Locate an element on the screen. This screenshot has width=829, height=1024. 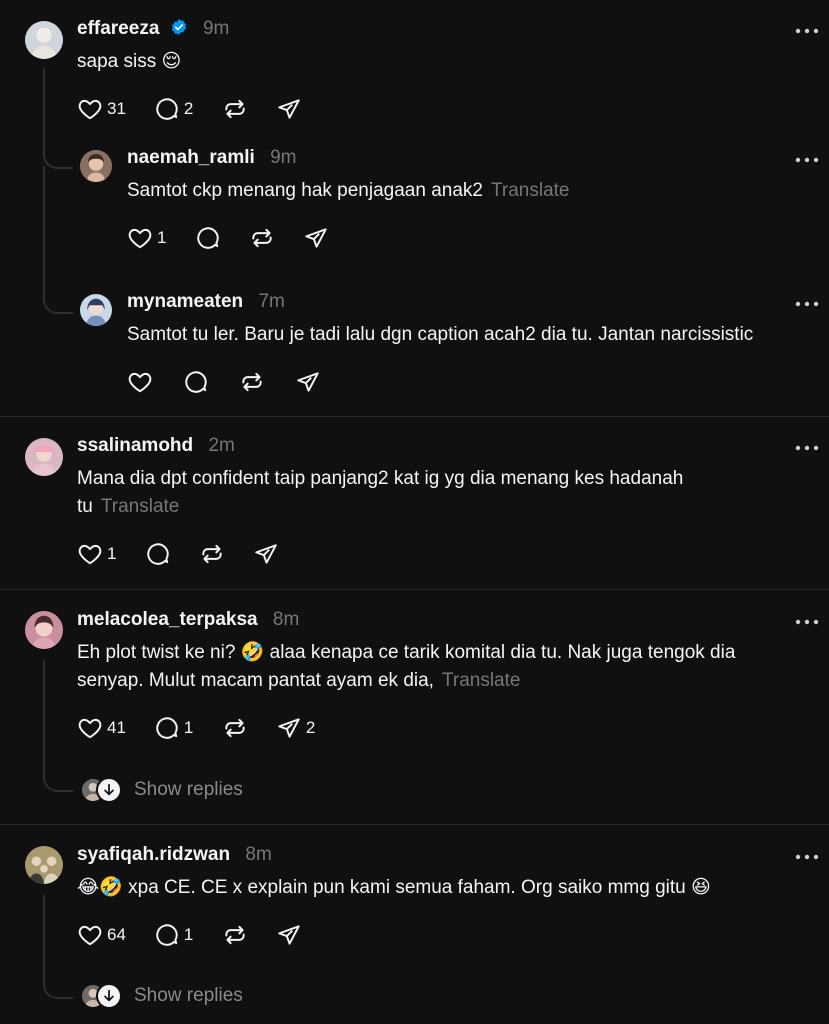
like-count: 31 is located at coordinates (116, 108).